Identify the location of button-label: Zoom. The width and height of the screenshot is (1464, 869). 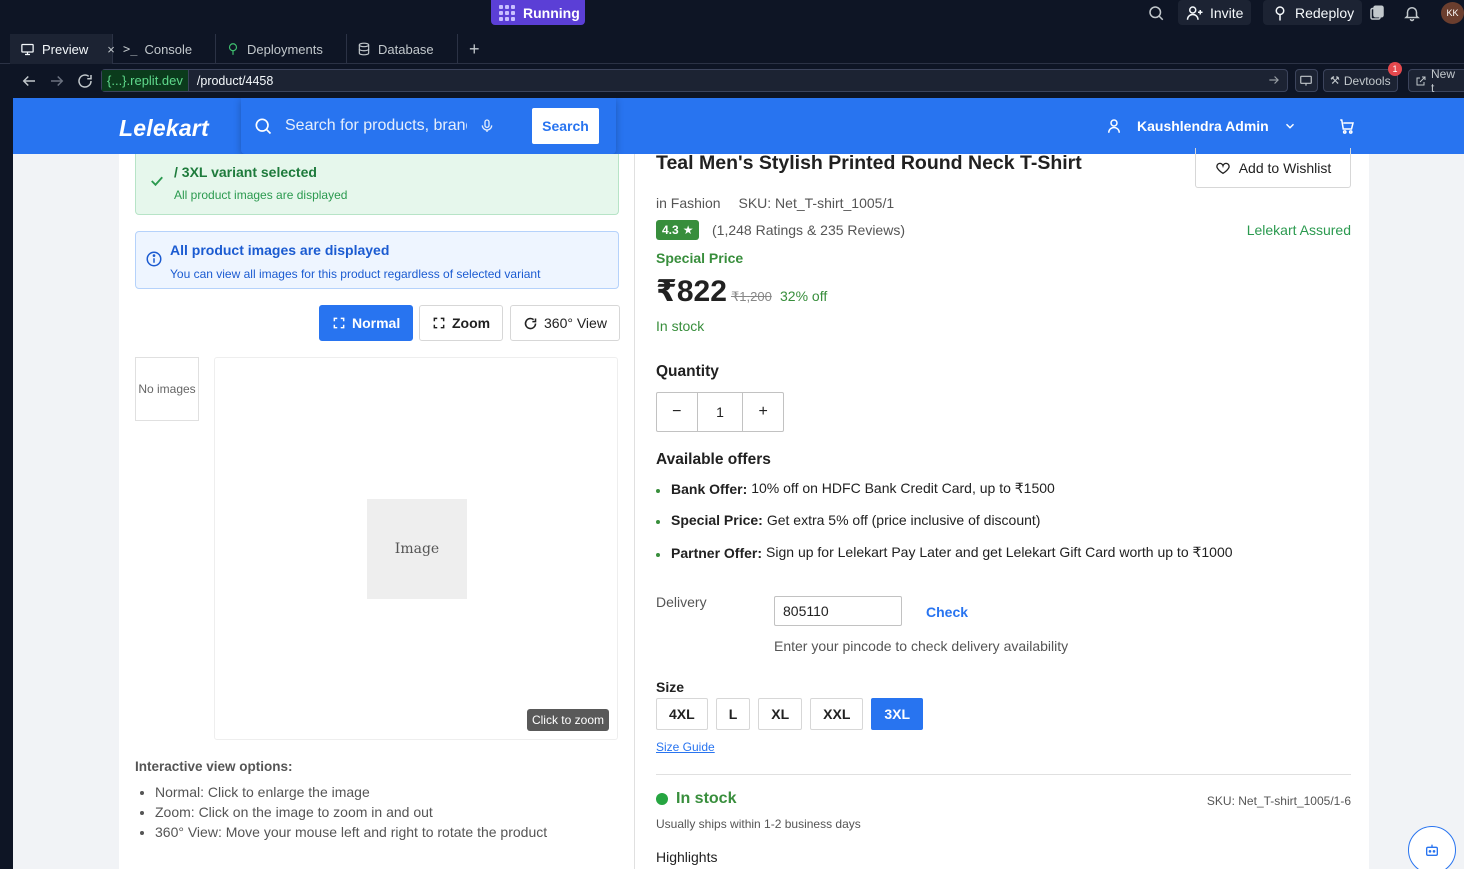
(471, 323).